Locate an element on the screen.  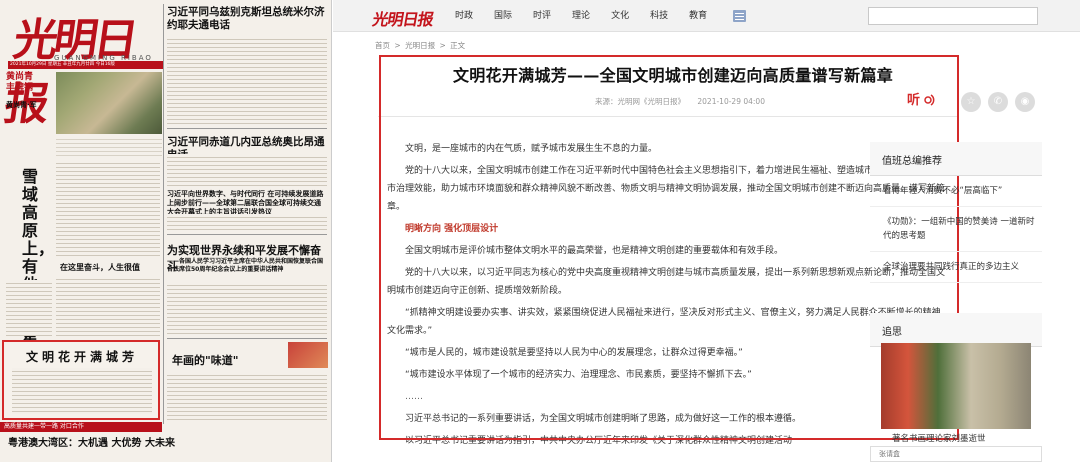
quote-paragraph: “城市是人民的，城市建设就是要坚持以人民为中心的发展理念，让群众过得更幸福。” is located at coordinates (574, 353).